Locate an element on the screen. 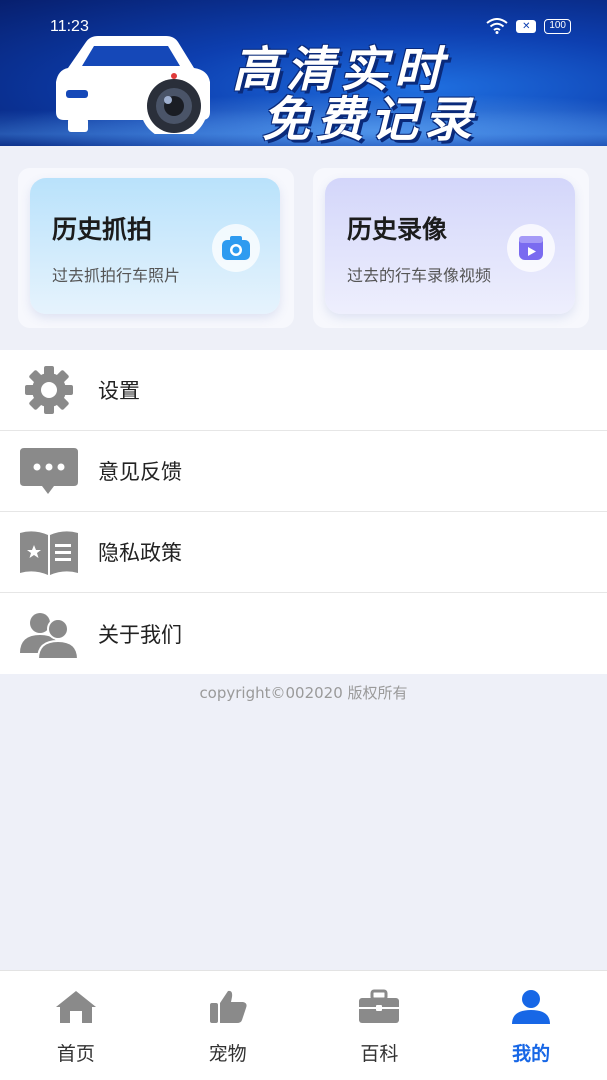  menu-label: 关于我们 is located at coordinates (140, 634).